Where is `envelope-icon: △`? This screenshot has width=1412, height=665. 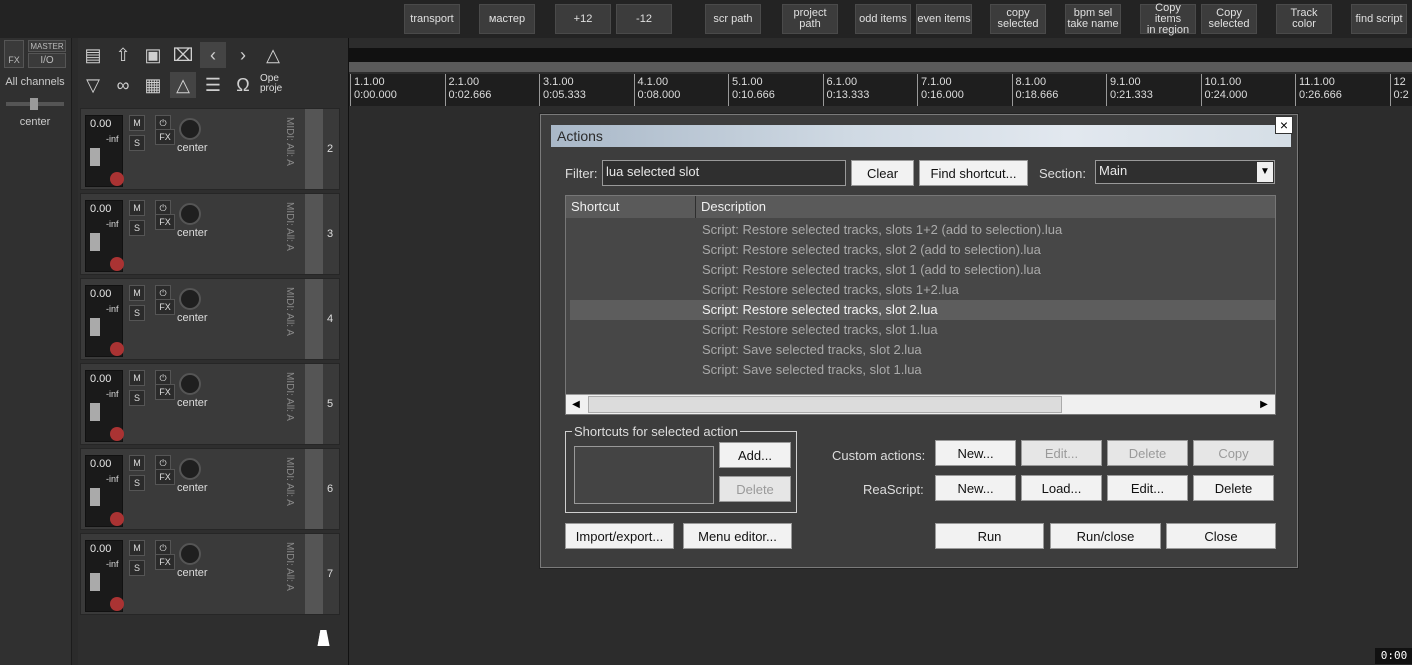 envelope-icon: △ is located at coordinates (183, 85).